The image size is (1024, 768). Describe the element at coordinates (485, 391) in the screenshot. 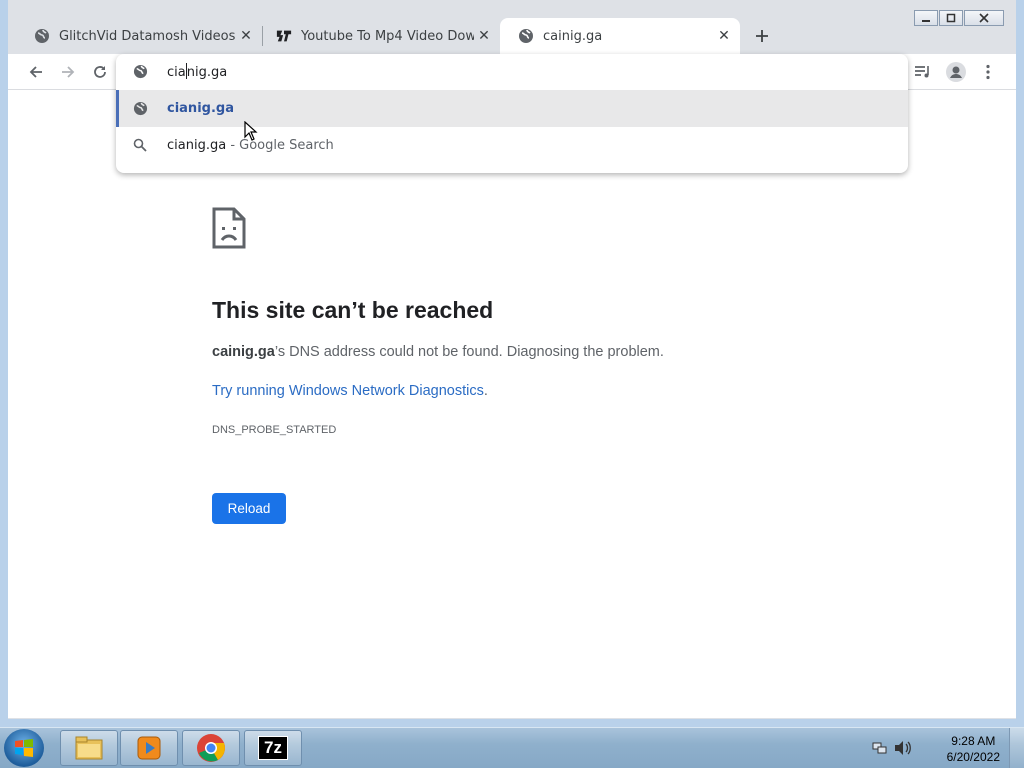

I see `diagnostics-suffix: .` at that location.